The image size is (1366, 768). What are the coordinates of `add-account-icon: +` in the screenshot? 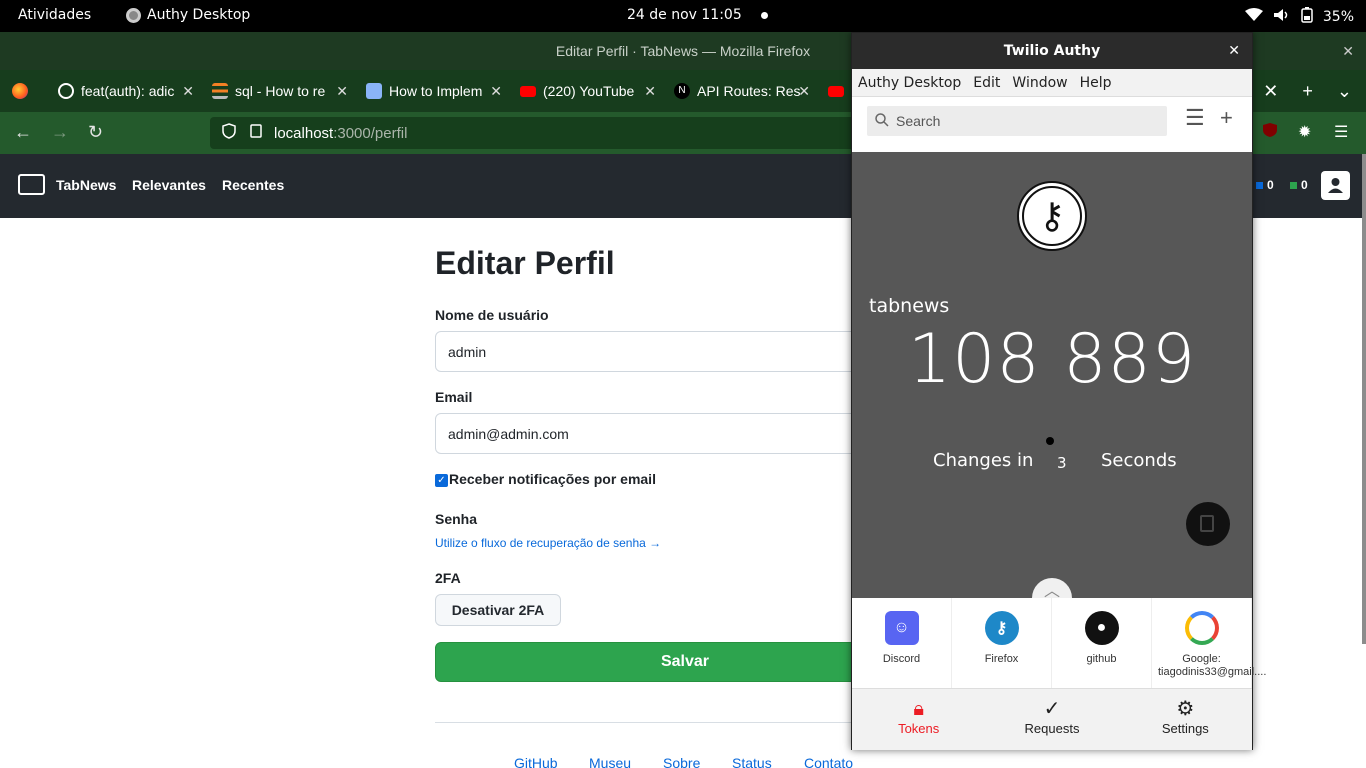 It's located at (1226, 118).